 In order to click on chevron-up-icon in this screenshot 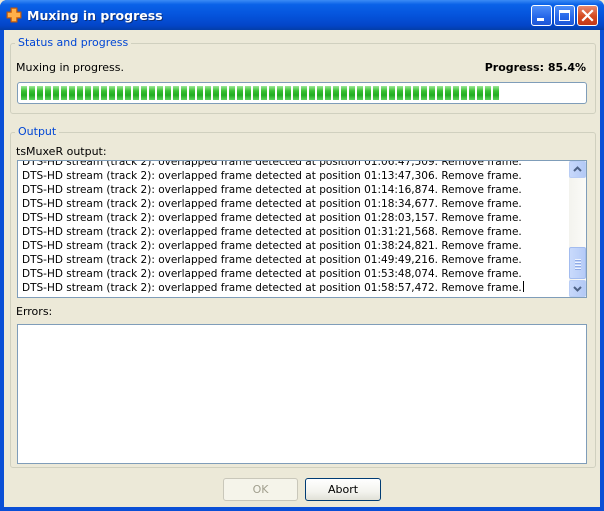, I will do `click(577, 169)`.